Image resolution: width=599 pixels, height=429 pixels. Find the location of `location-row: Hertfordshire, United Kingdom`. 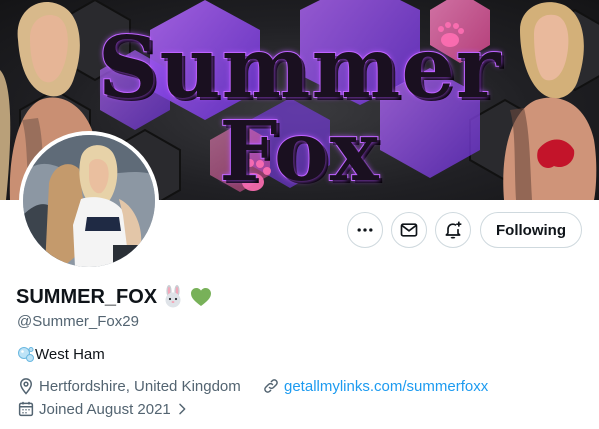

location-row: Hertfordshire, United Kingdom is located at coordinates (129, 386).